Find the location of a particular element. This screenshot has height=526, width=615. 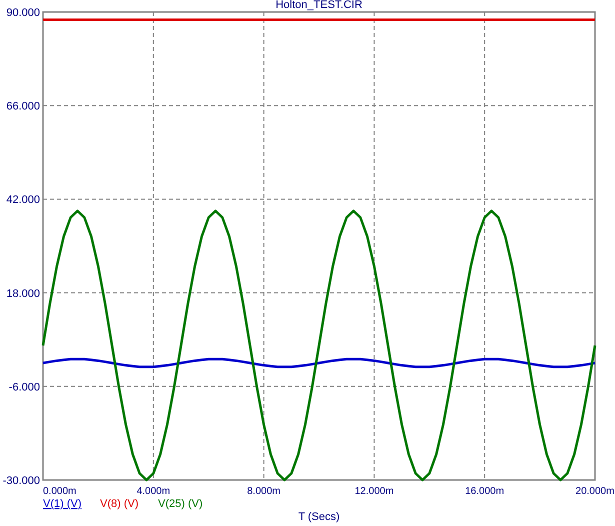

x-tick-label: 8.000m is located at coordinates (263, 491).